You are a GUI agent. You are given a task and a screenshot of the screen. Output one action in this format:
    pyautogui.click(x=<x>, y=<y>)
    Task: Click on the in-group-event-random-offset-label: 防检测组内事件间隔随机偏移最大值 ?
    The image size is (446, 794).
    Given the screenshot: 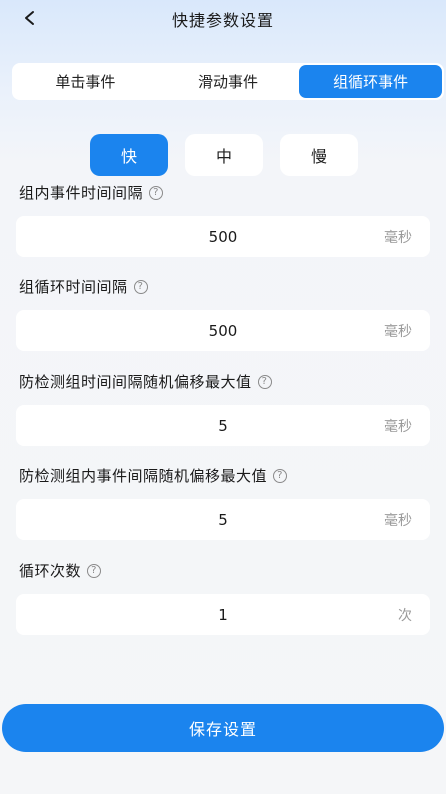 What is the action you would take?
    pyautogui.click(x=153, y=475)
    